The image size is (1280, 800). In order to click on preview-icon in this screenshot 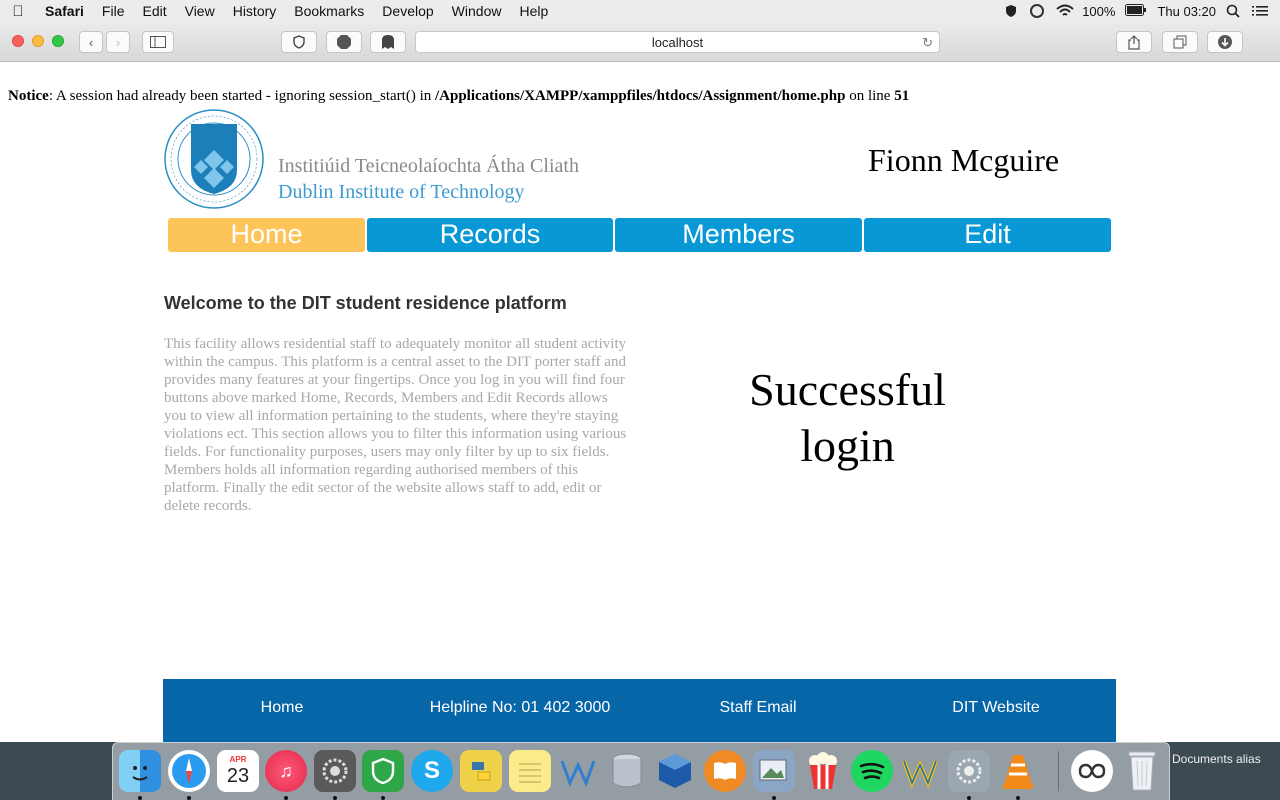, I will do `click(774, 771)`.